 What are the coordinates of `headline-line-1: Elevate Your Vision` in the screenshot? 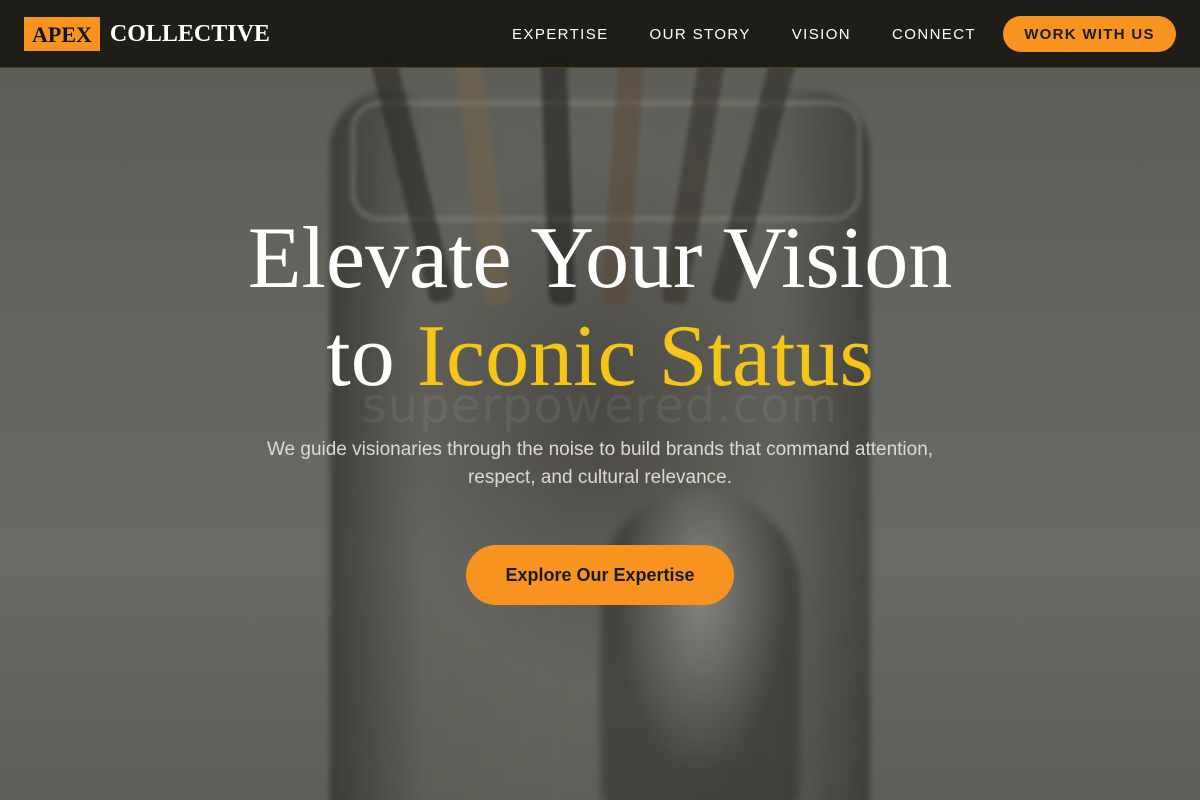 It's located at (600, 258).